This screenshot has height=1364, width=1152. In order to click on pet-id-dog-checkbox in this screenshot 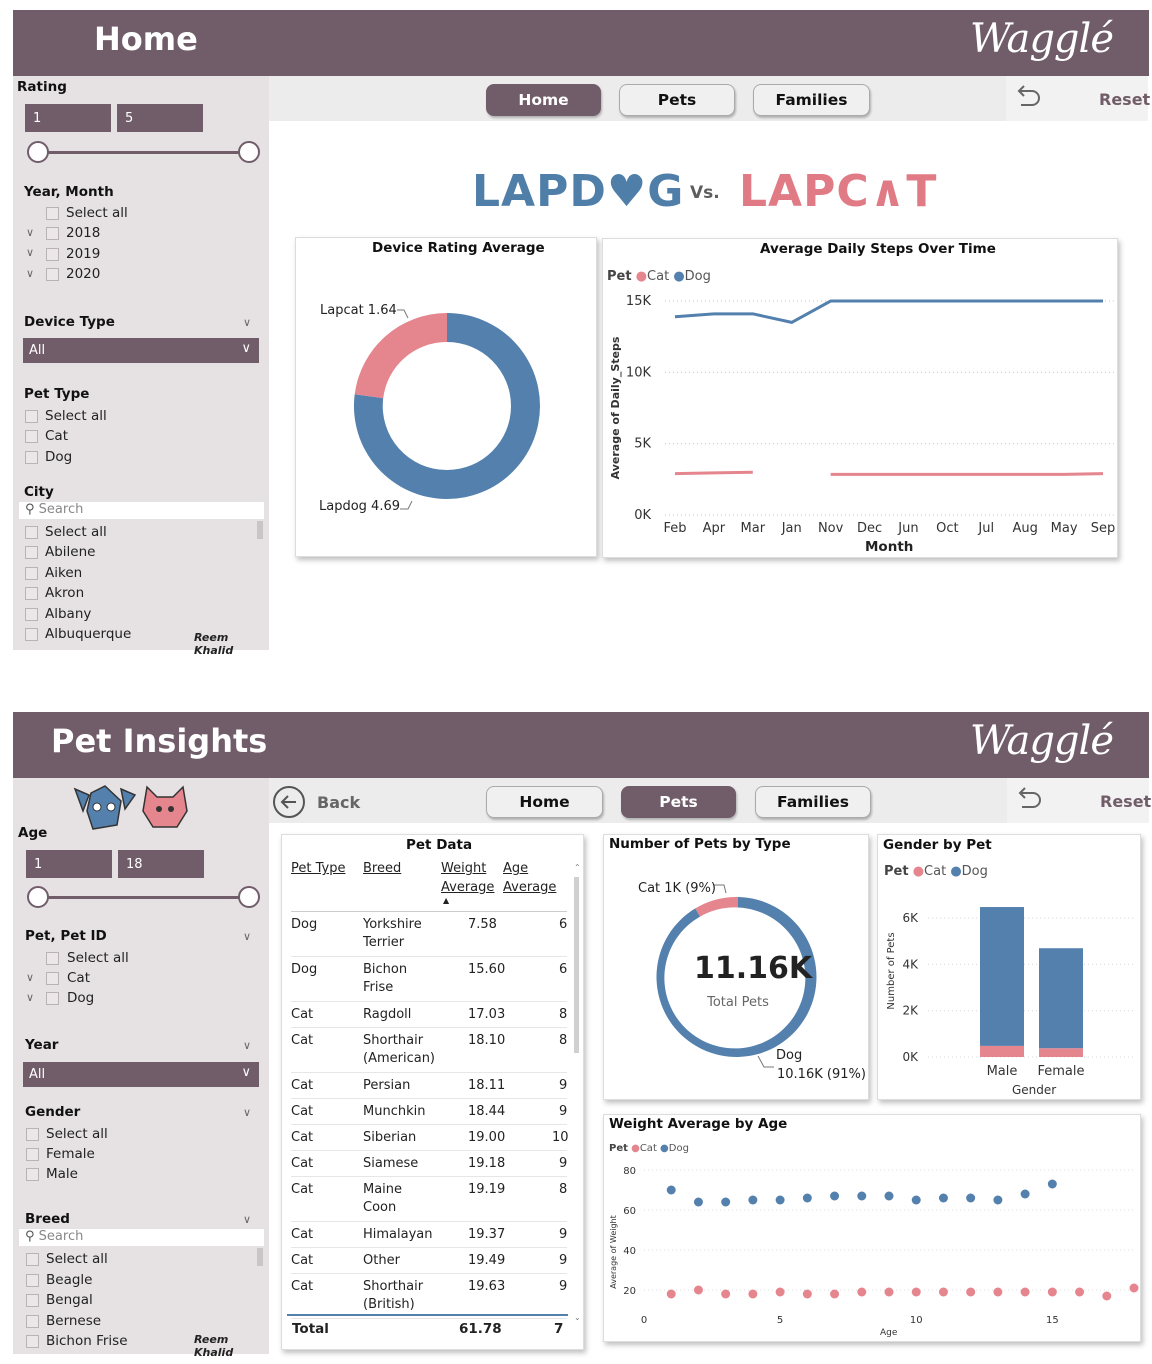, I will do `click(52, 998)`.